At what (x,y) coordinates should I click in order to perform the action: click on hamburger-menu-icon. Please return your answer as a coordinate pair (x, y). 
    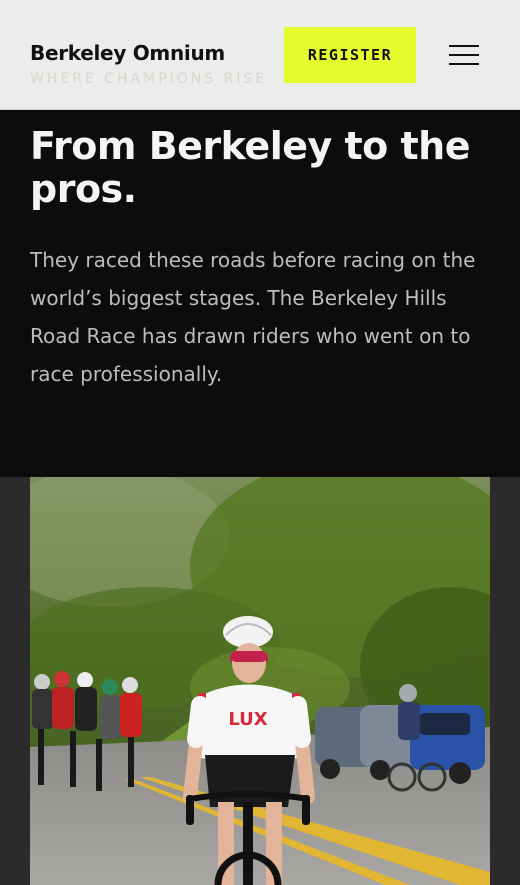
    Looking at the image, I should click on (463, 55).